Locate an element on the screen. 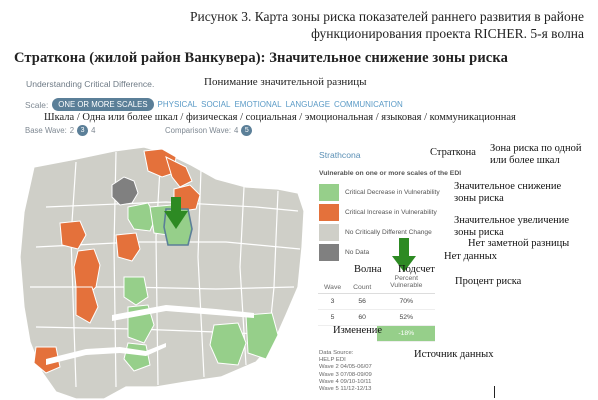 The image size is (598, 400). scale-option-one-or-more: ONE OR MORE SCALES is located at coordinates (103, 104).